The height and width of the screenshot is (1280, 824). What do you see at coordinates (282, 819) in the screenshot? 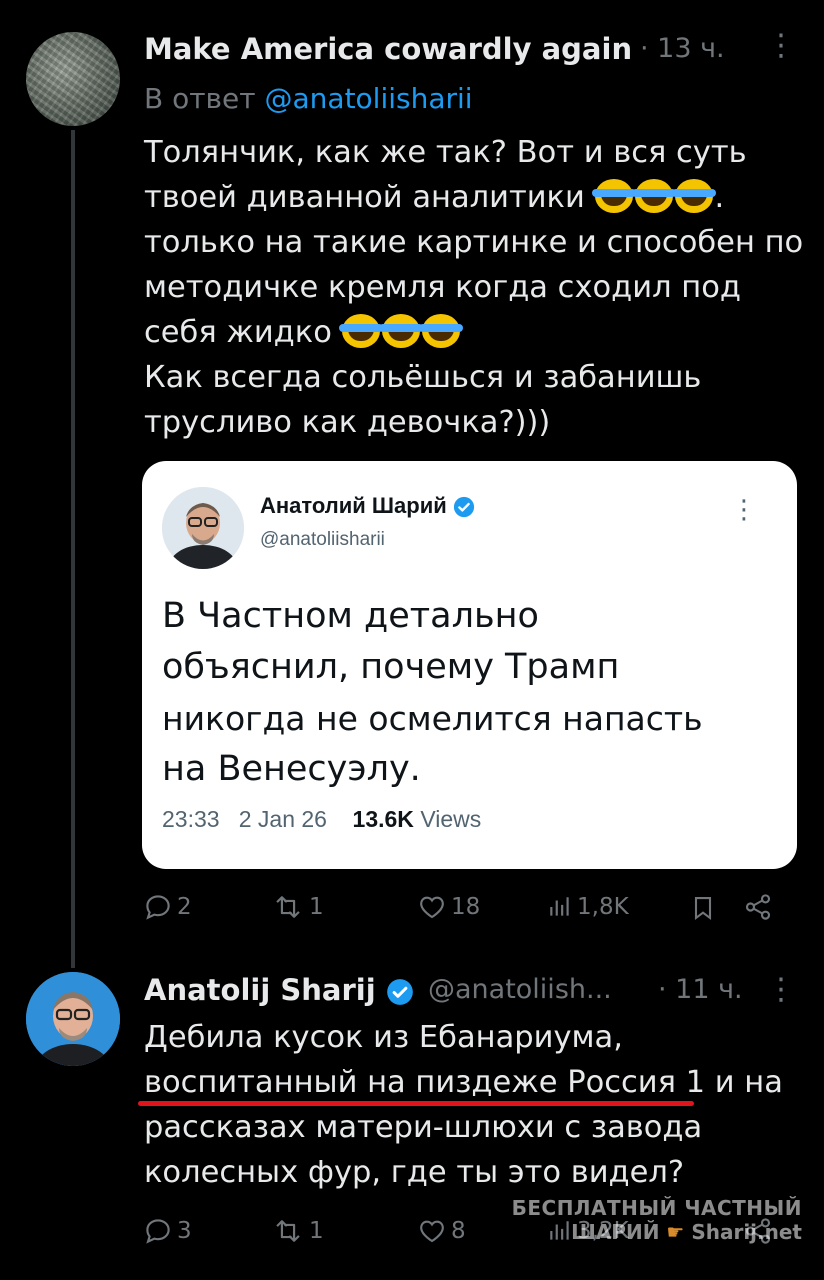
I see `quoted-date: 2 Jan 26` at bounding box center [282, 819].